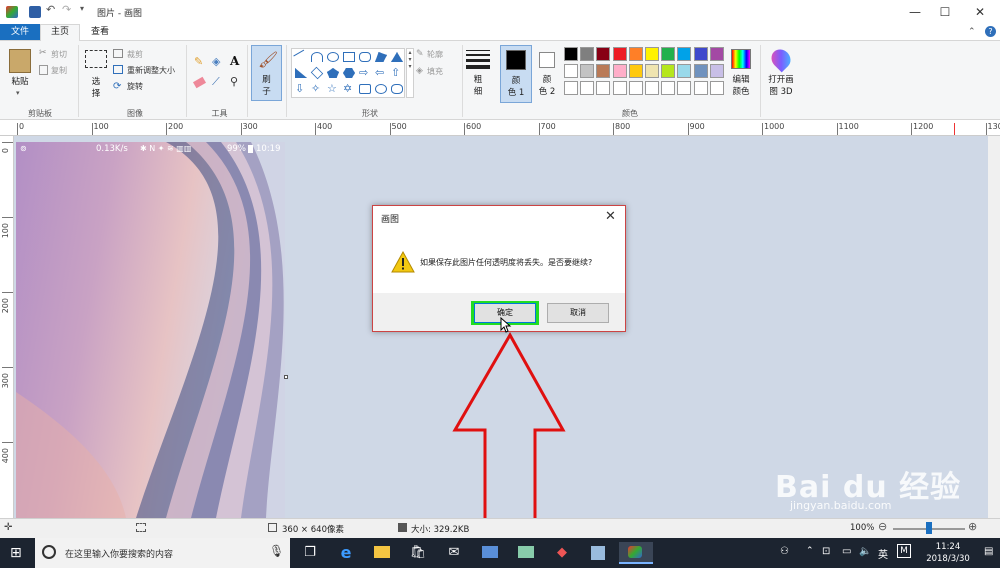 This screenshot has width=1000, height=568. I want to click on cancel-button: 取消, so click(578, 313).